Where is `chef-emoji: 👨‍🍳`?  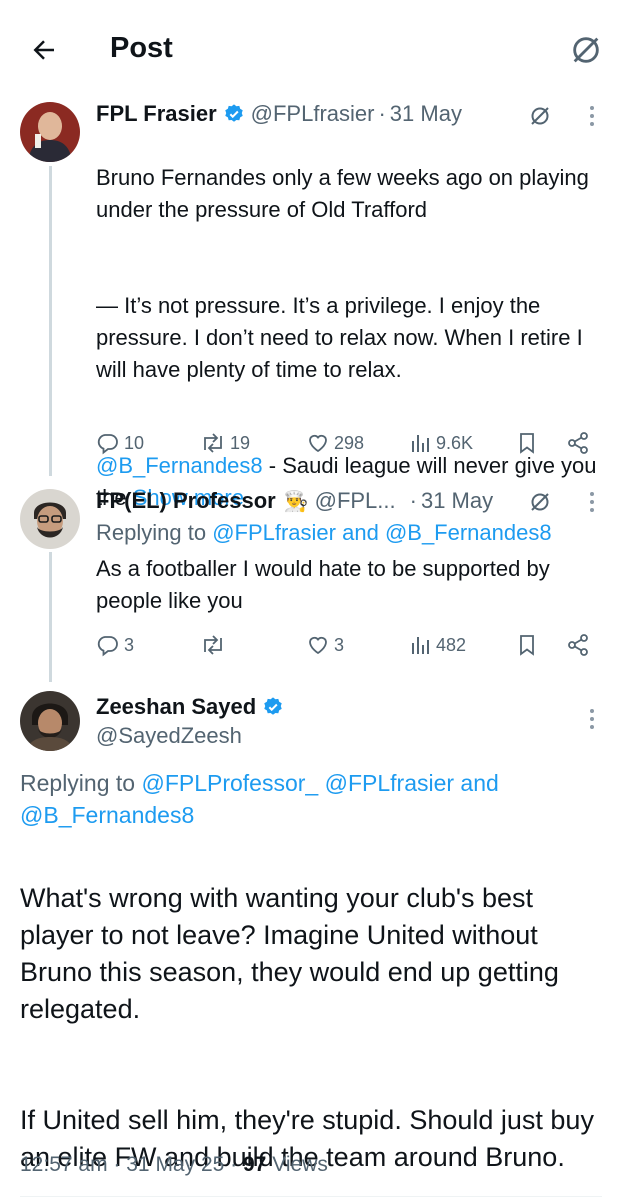
chef-emoji: 👨‍🍳 is located at coordinates (296, 501).